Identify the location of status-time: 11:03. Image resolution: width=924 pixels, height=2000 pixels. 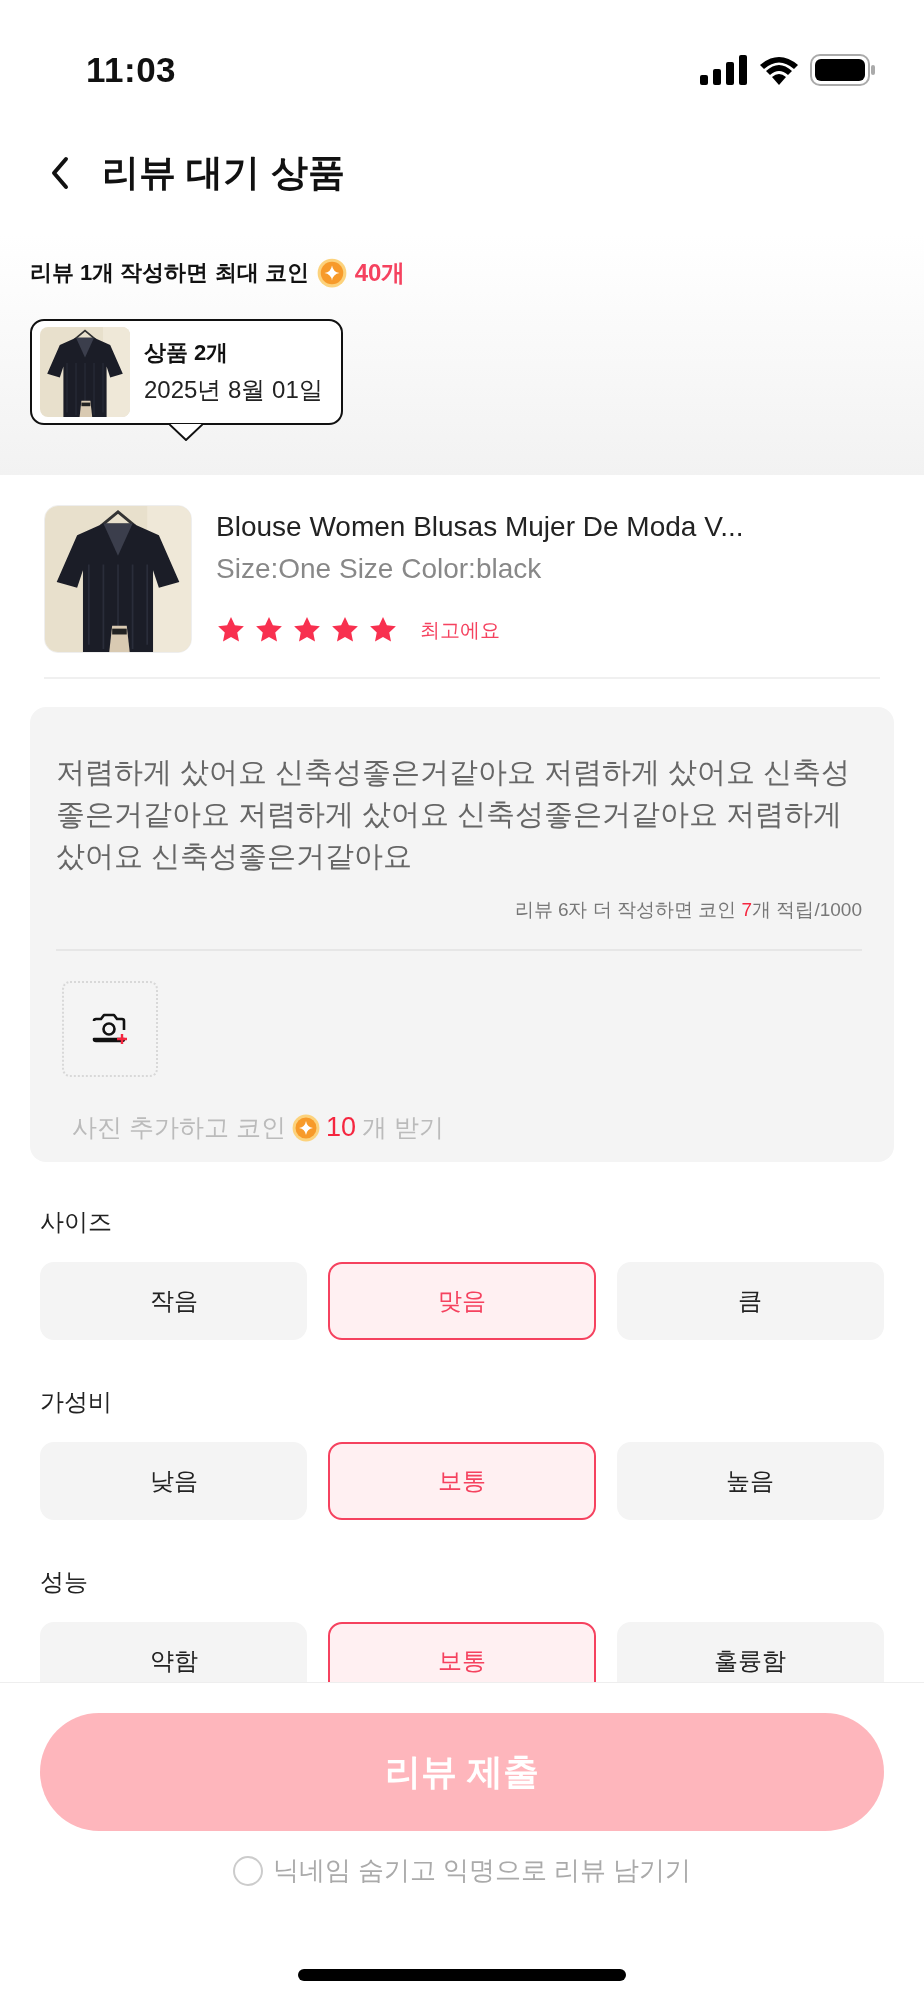
(131, 70).